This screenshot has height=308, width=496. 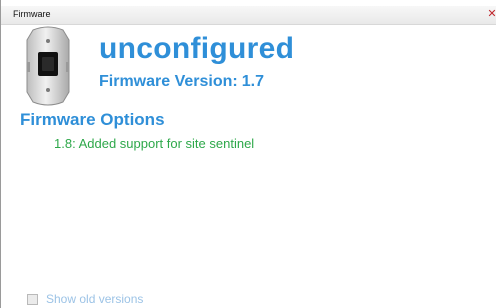 I want to click on firmware-version-value: 1.7, so click(x=252, y=81).